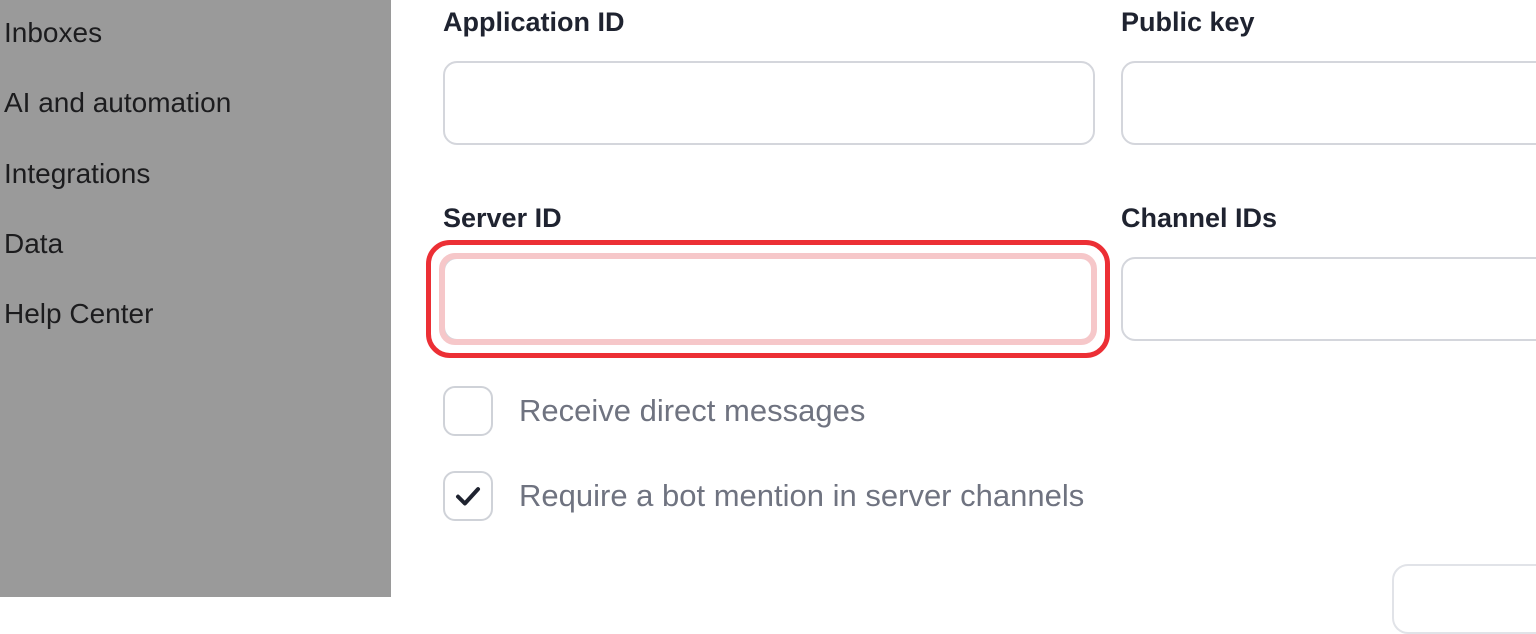  What do you see at coordinates (534, 22) in the screenshot?
I see `application-id-label: Application ID` at bounding box center [534, 22].